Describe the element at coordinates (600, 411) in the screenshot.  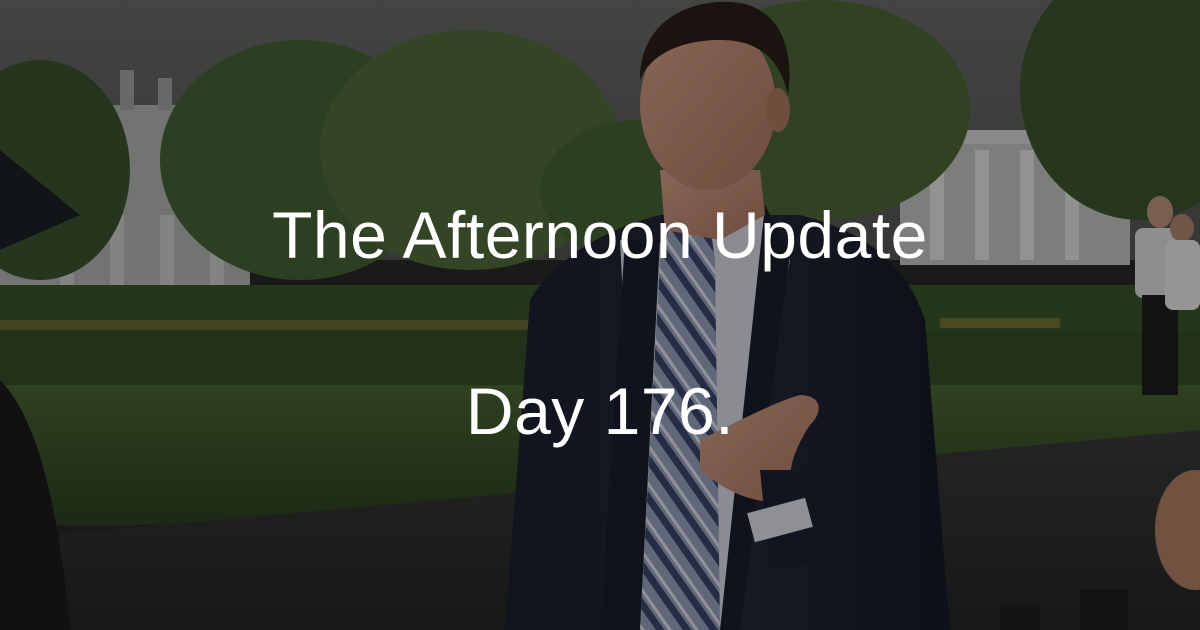
I see `day-counter: Day 176.` at that location.